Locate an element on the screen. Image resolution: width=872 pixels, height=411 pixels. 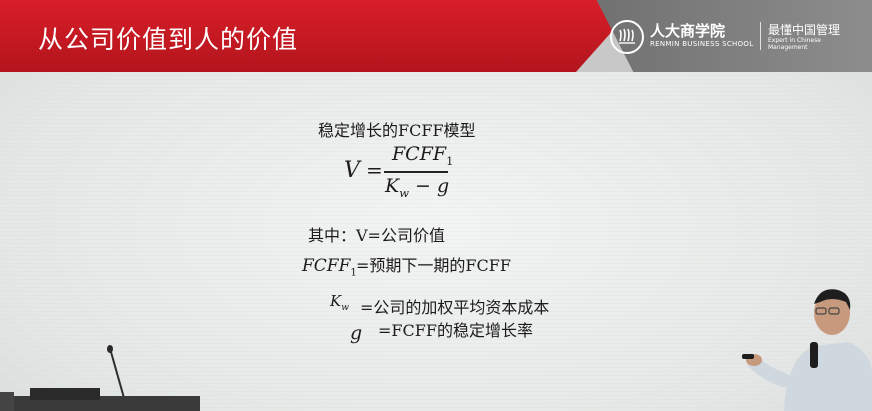
slogan-en: Expert in Chinese Management is located at coordinates (794, 44).